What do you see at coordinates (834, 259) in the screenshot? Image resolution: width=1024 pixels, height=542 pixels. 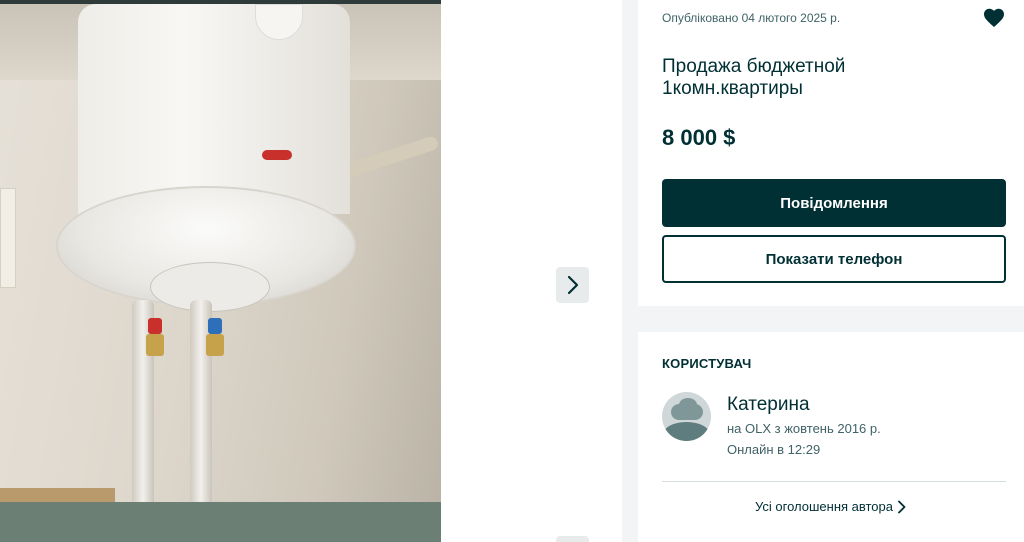 I see `show-phone-button: Показати телефон` at bounding box center [834, 259].